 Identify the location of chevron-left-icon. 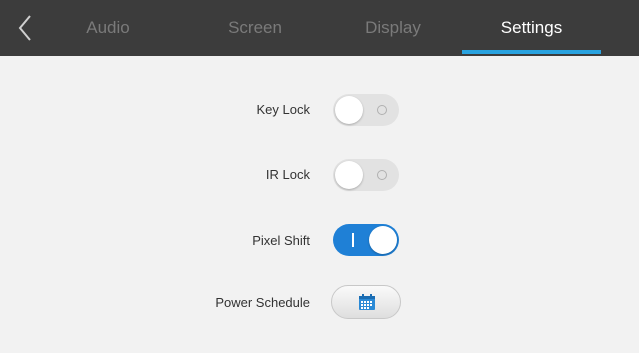
(24, 28).